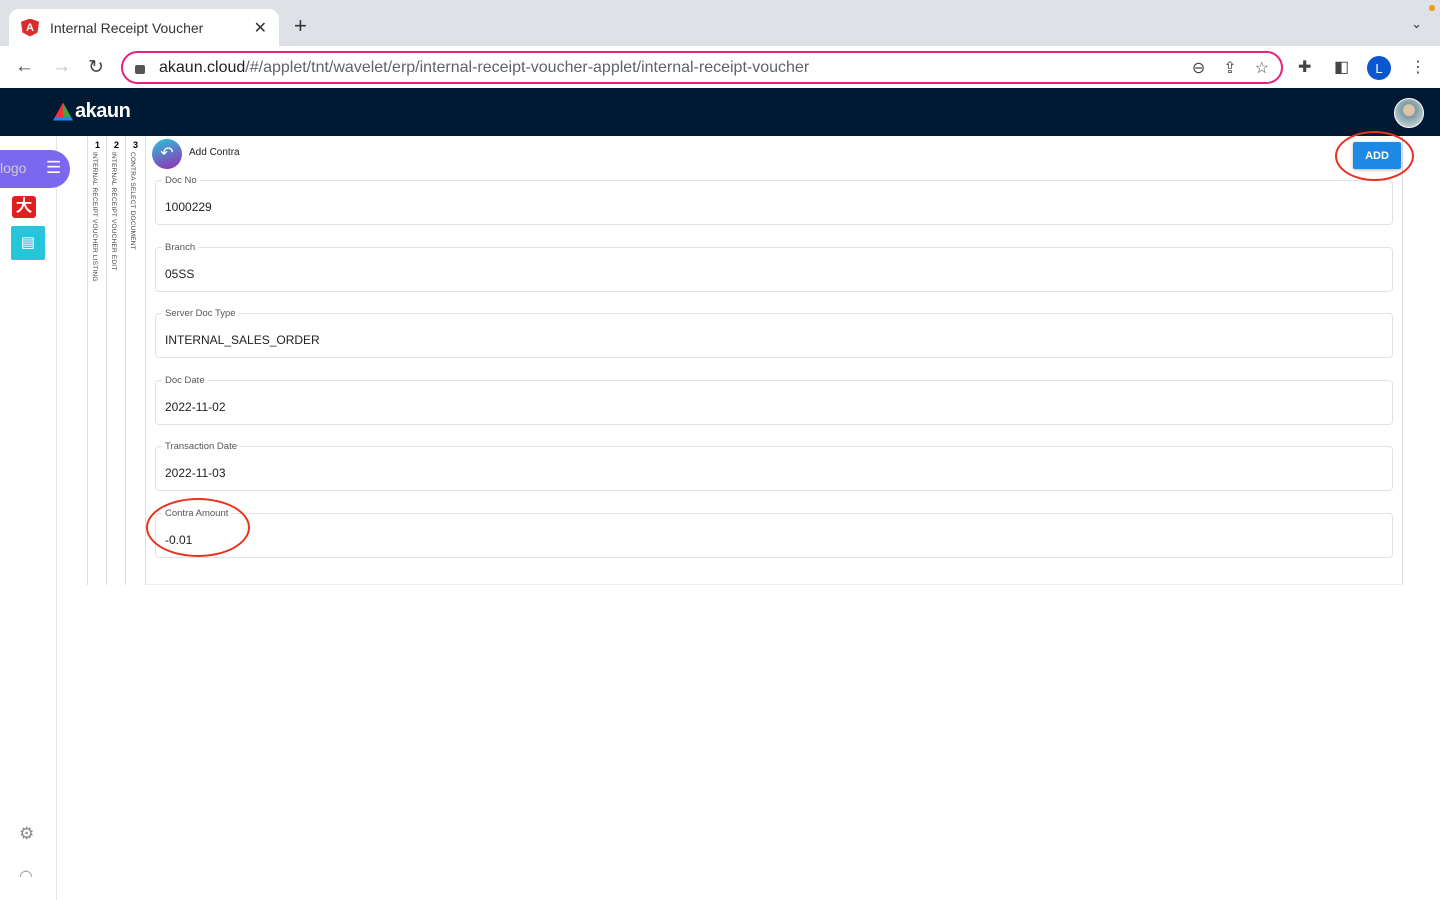 Image resolution: width=1440 pixels, height=900 pixels. Describe the element at coordinates (1262, 68) in the screenshot. I see `bookmark-star-icon: ☆` at that location.